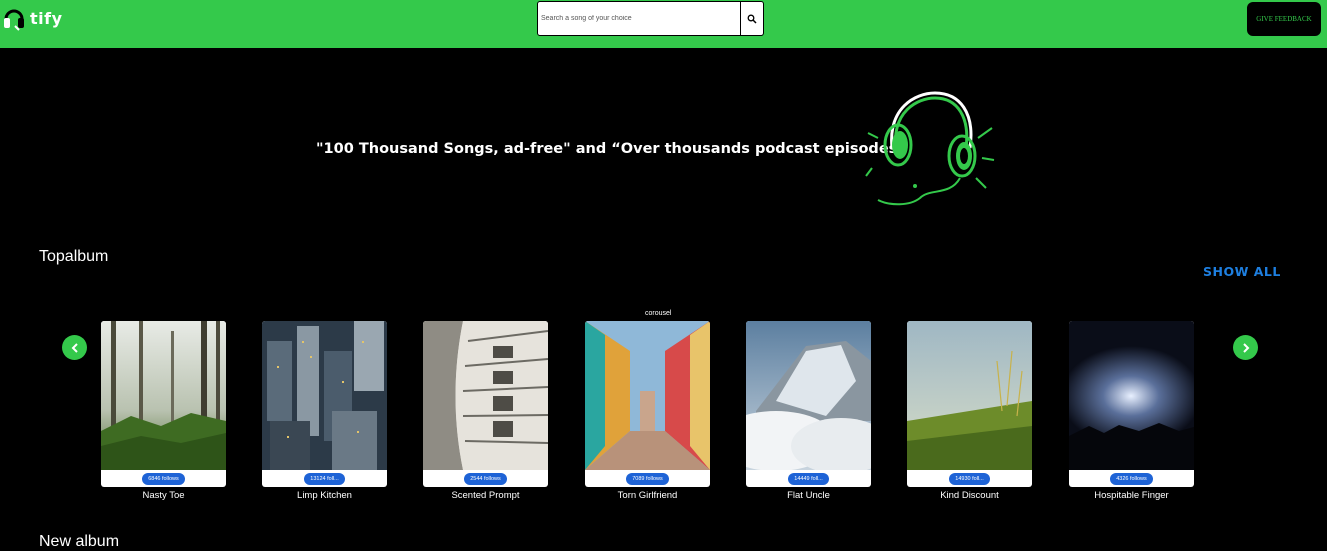 This screenshot has width=1327, height=551. What do you see at coordinates (1131, 495) in the screenshot?
I see `album-name: Hospitable Finger` at bounding box center [1131, 495].